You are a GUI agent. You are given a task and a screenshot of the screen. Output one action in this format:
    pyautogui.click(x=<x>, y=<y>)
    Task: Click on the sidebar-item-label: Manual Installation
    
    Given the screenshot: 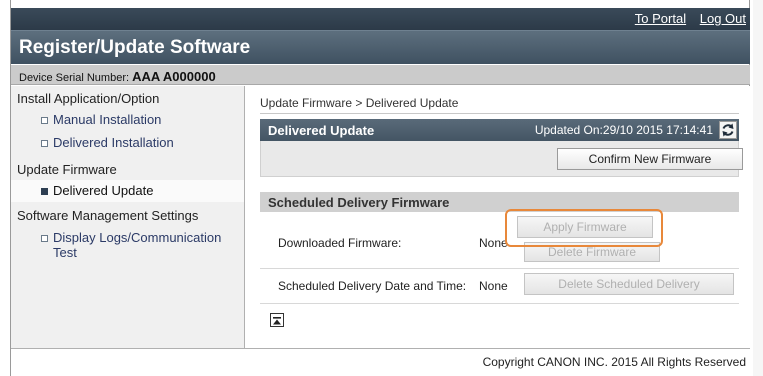 What is the action you would take?
    pyautogui.click(x=107, y=119)
    